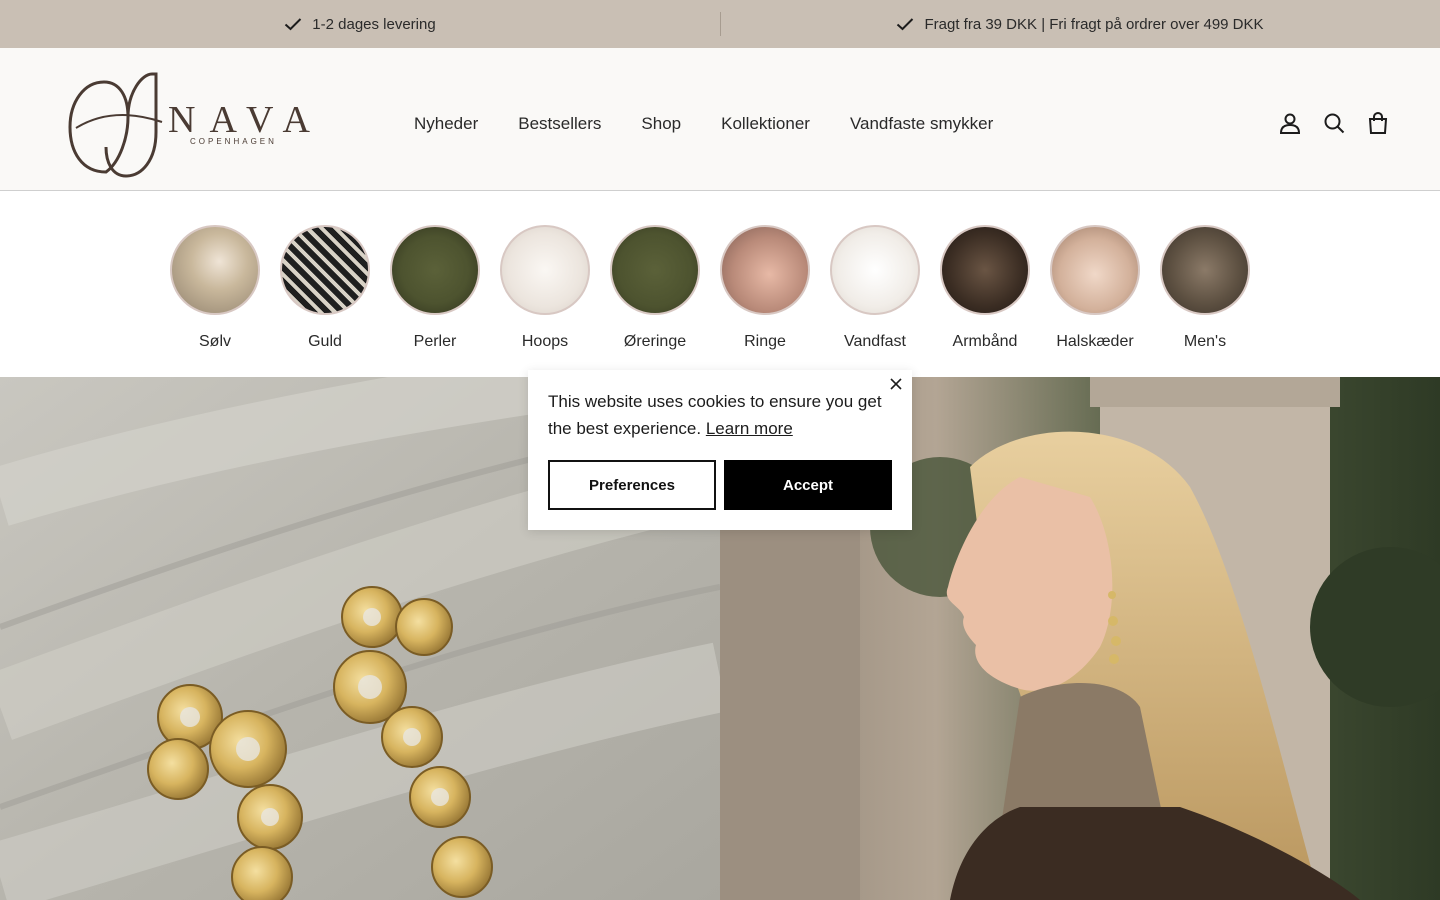 This screenshot has width=1440, height=900. I want to click on category-label: Halskæder, so click(1095, 341).